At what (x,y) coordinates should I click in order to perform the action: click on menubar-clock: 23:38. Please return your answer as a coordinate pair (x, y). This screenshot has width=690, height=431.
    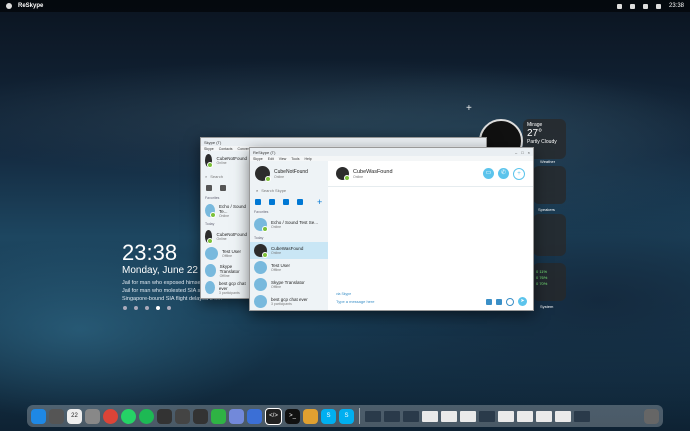
    Looking at the image, I should click on (676, 6).